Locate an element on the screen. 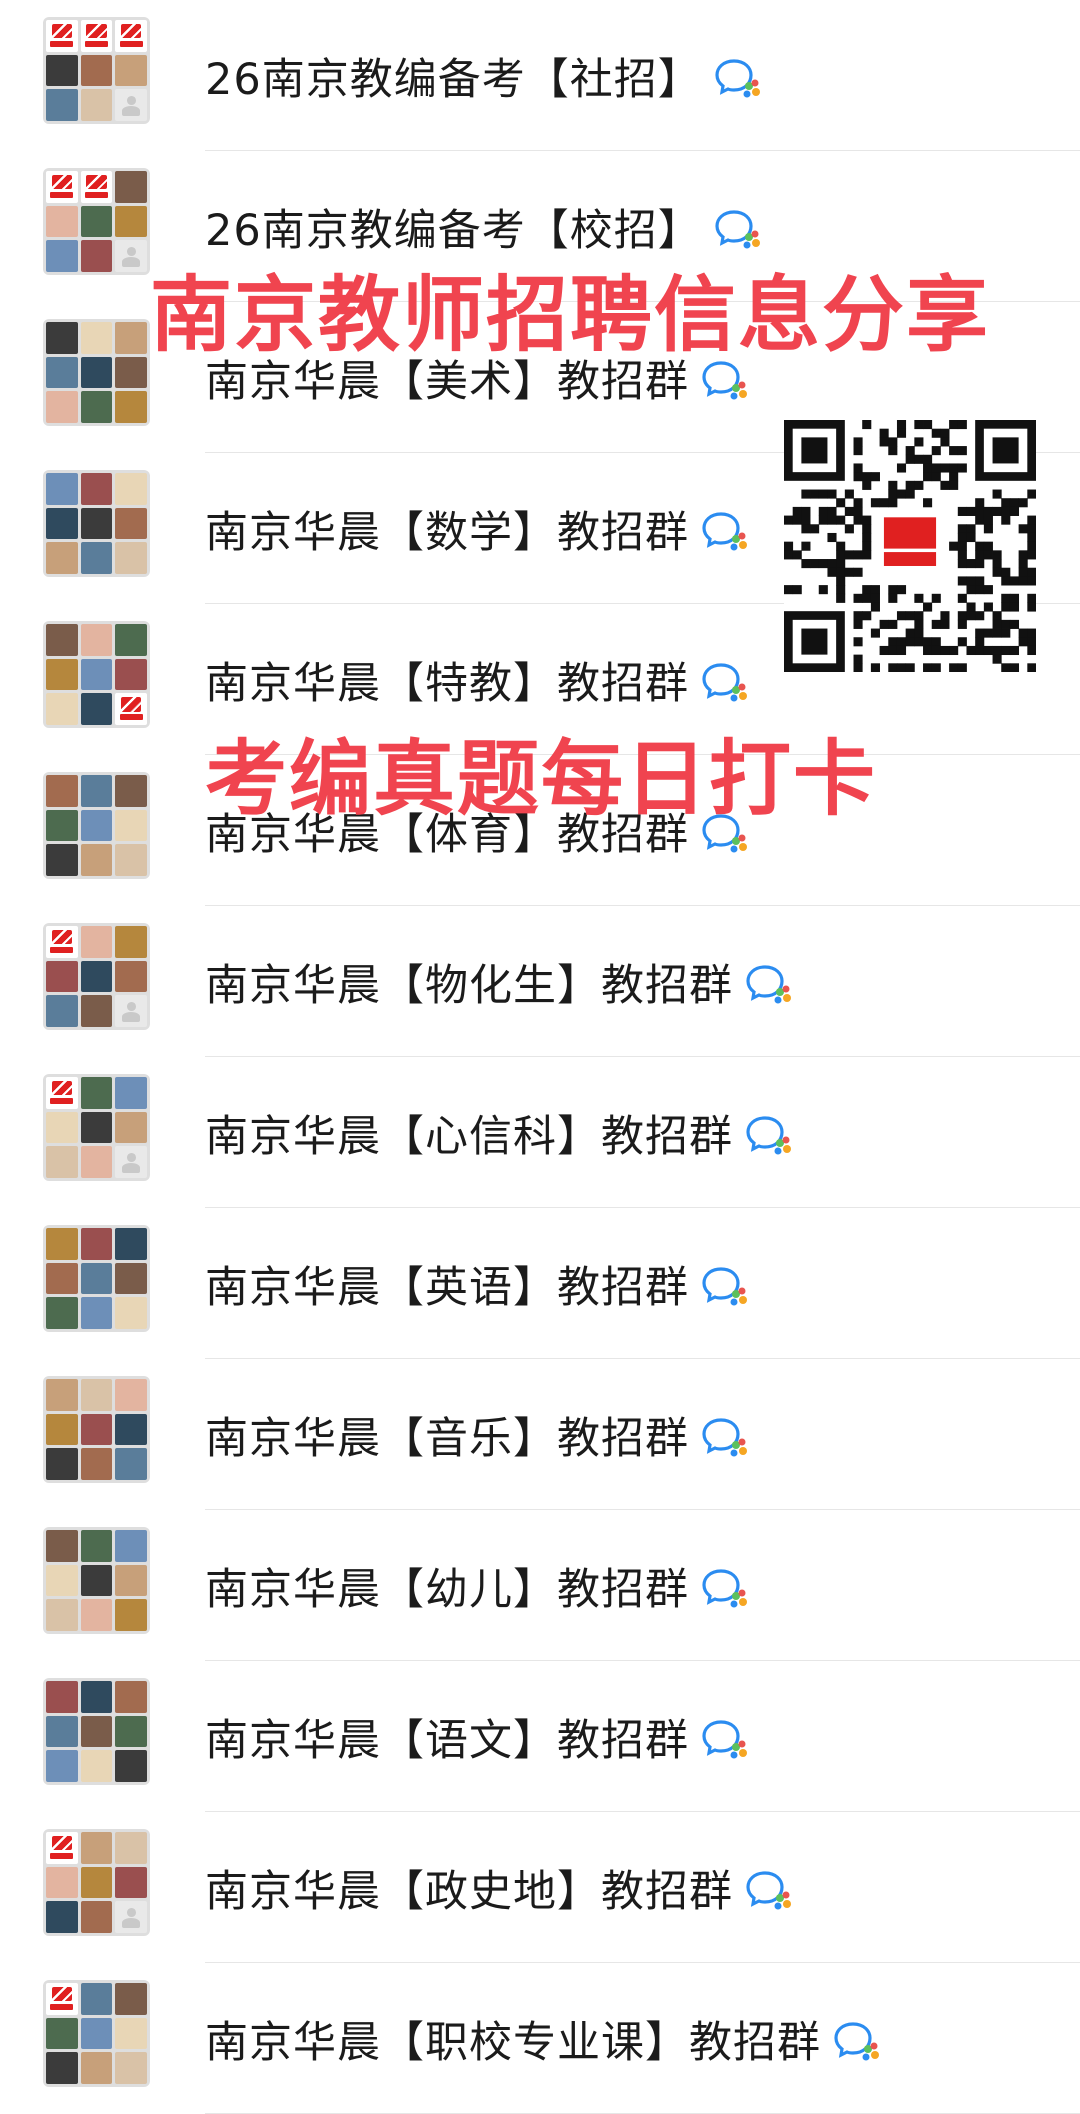 The height and width of the screenshot is (2114, 1080). group-title-line: 南京华晨【心信科】教招群 is located at coordinates (499, 1132).